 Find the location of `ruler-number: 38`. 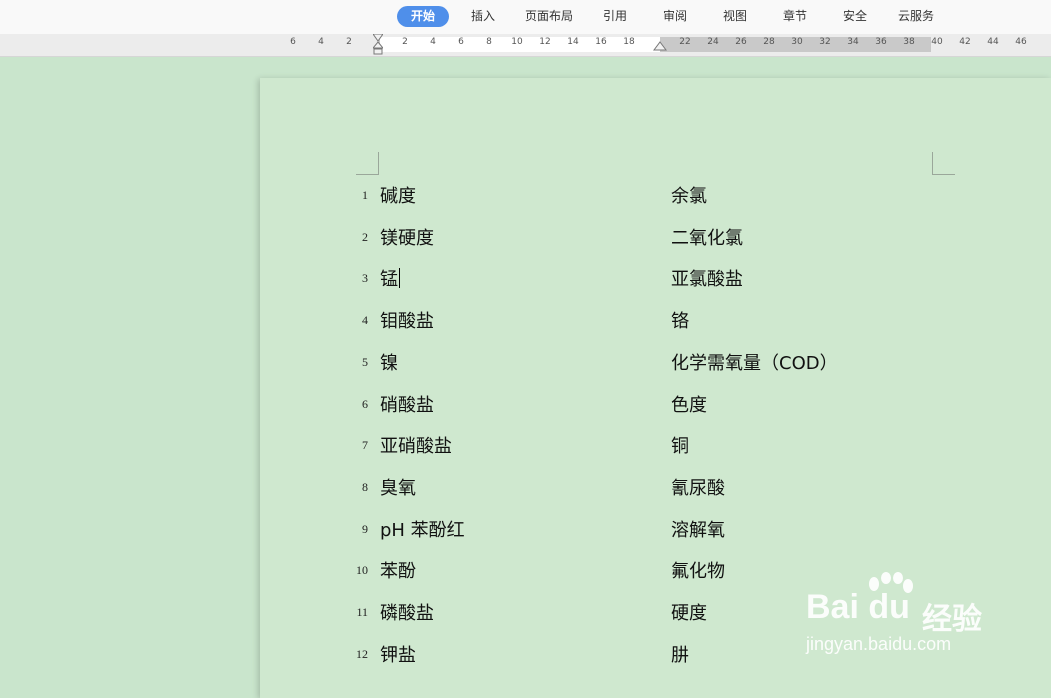

ruler-number: 38 is located at coordinates (909, 42).